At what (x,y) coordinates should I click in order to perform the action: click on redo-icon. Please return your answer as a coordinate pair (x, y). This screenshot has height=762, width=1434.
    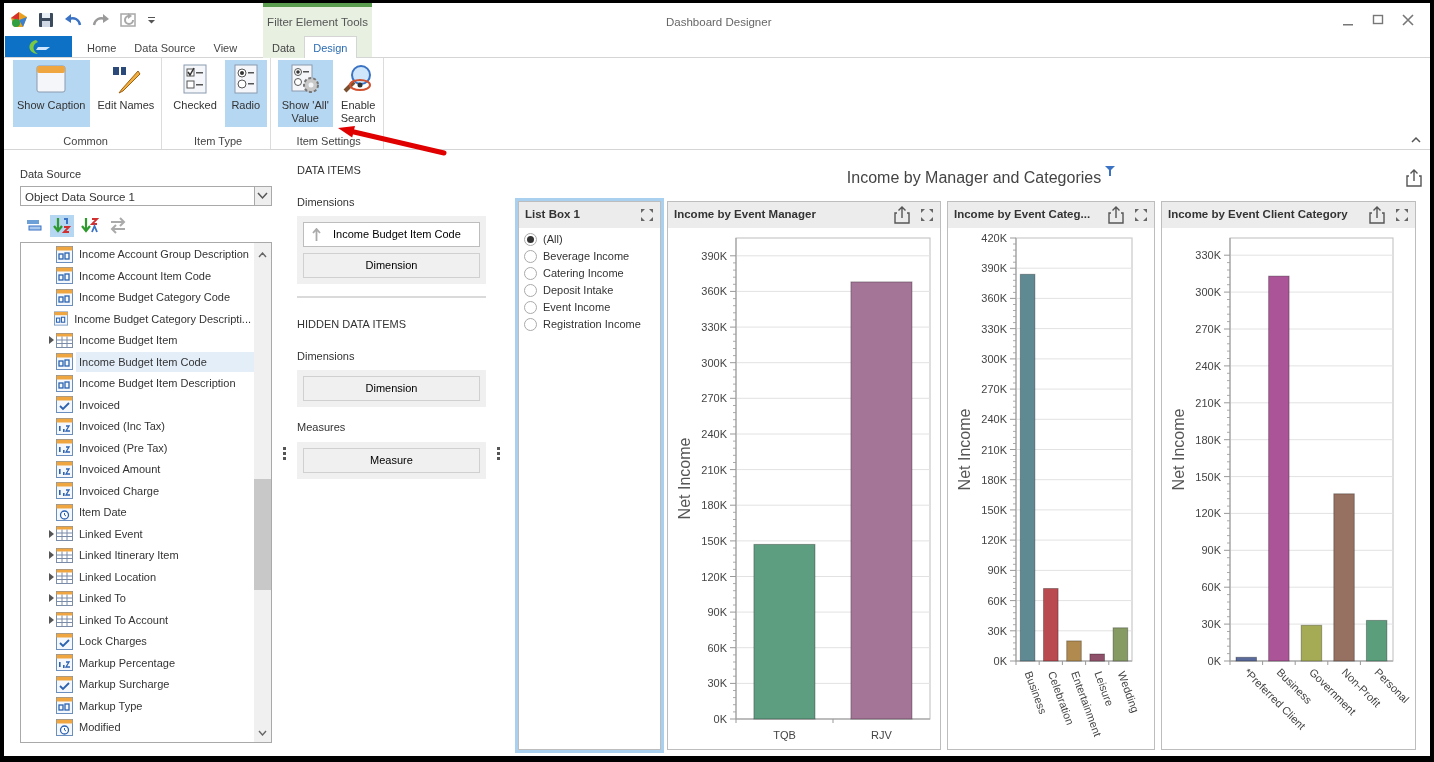
    Looking at the image, I should click on (101, 19).